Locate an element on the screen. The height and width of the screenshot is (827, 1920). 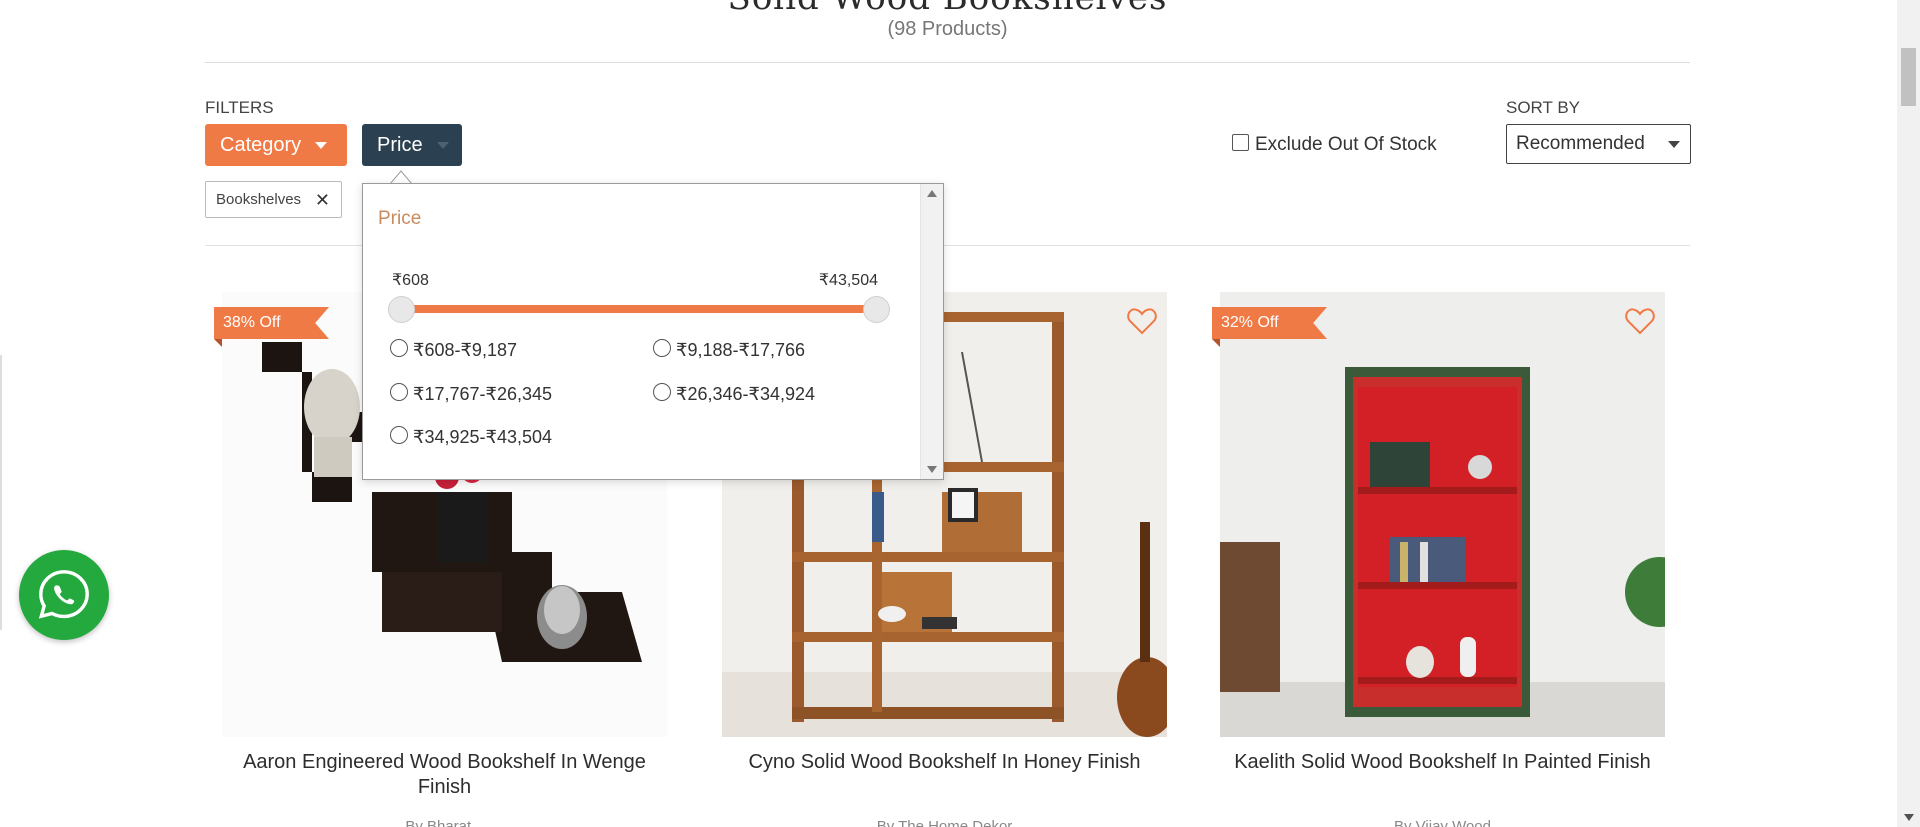
price-dropdown-title: Price is located at coordinates (400, 218).